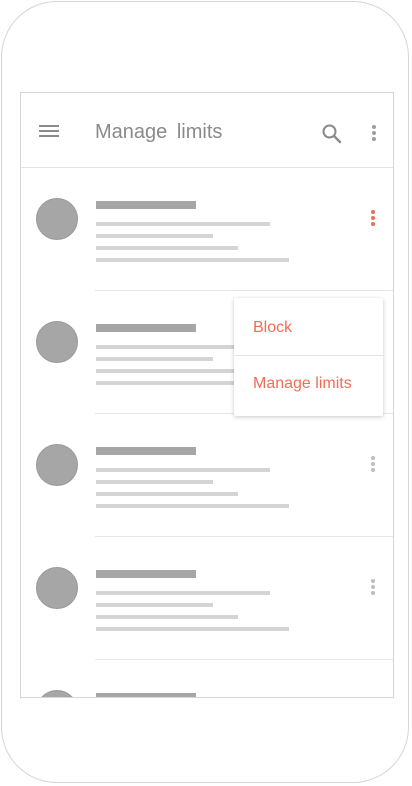  I want to click on search-icon, so click(332, 134).